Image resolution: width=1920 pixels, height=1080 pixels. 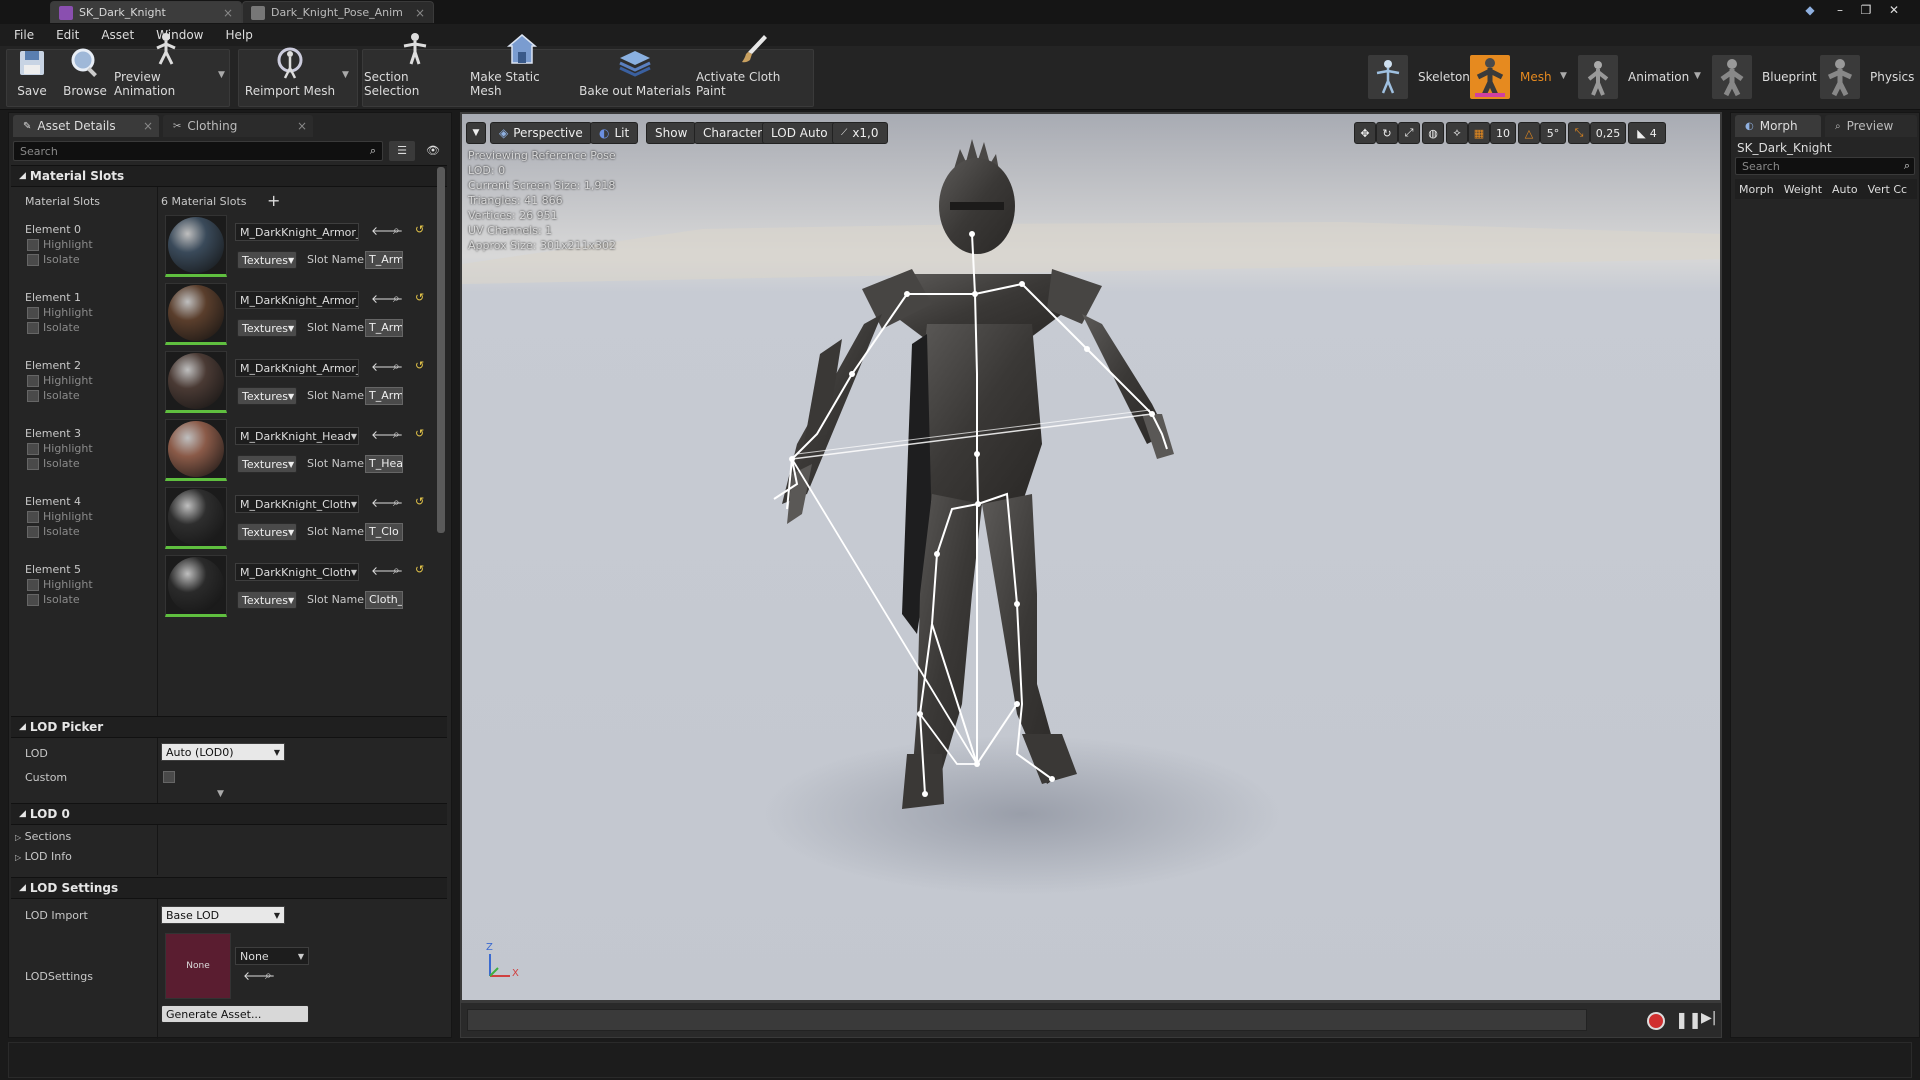 I want to click on bake-out-materials-button: Bake out Materials, so click(x=635, y=75).